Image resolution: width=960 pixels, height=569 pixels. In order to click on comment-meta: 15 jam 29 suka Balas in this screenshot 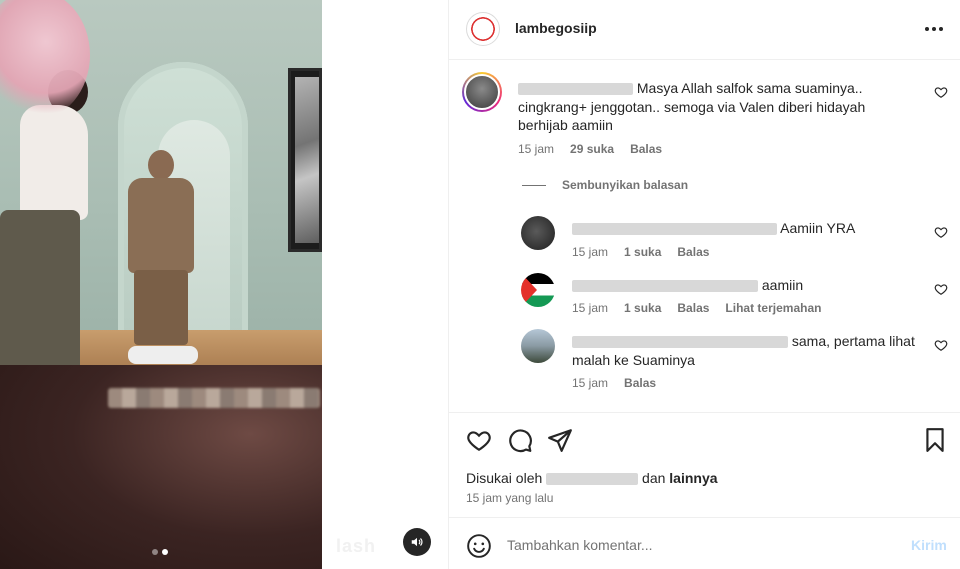, I will do `click(590, 149)`.